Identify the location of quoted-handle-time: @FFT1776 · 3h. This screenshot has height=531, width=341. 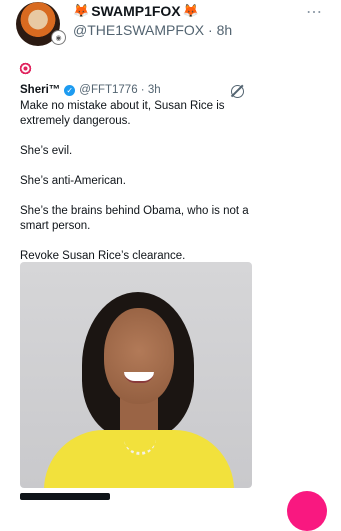
(120, 90).